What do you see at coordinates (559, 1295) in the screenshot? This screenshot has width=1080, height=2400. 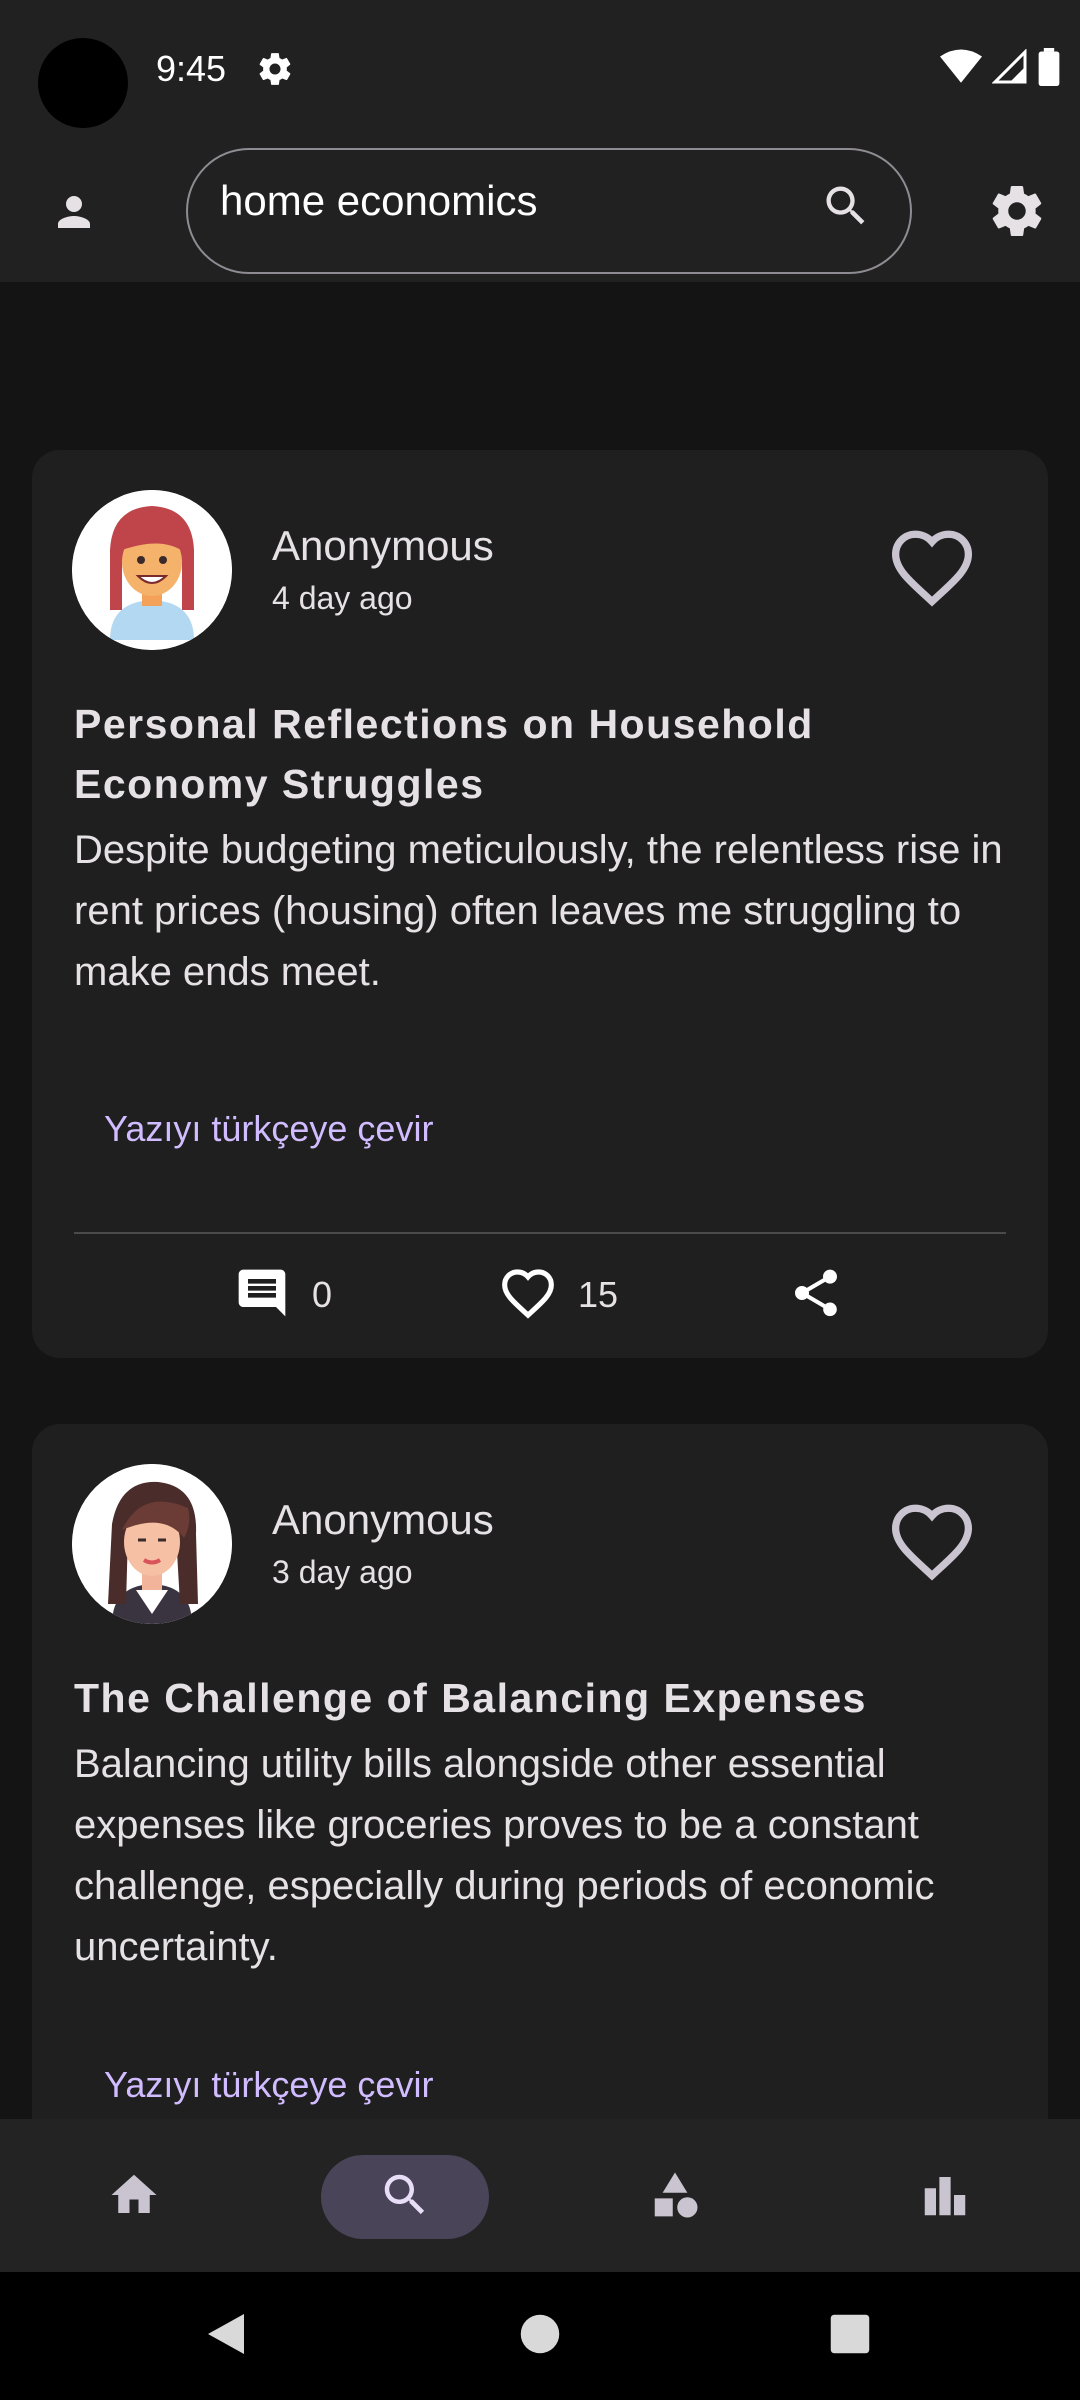 I see `like-button: 15` at bounding box center [559, 1295].